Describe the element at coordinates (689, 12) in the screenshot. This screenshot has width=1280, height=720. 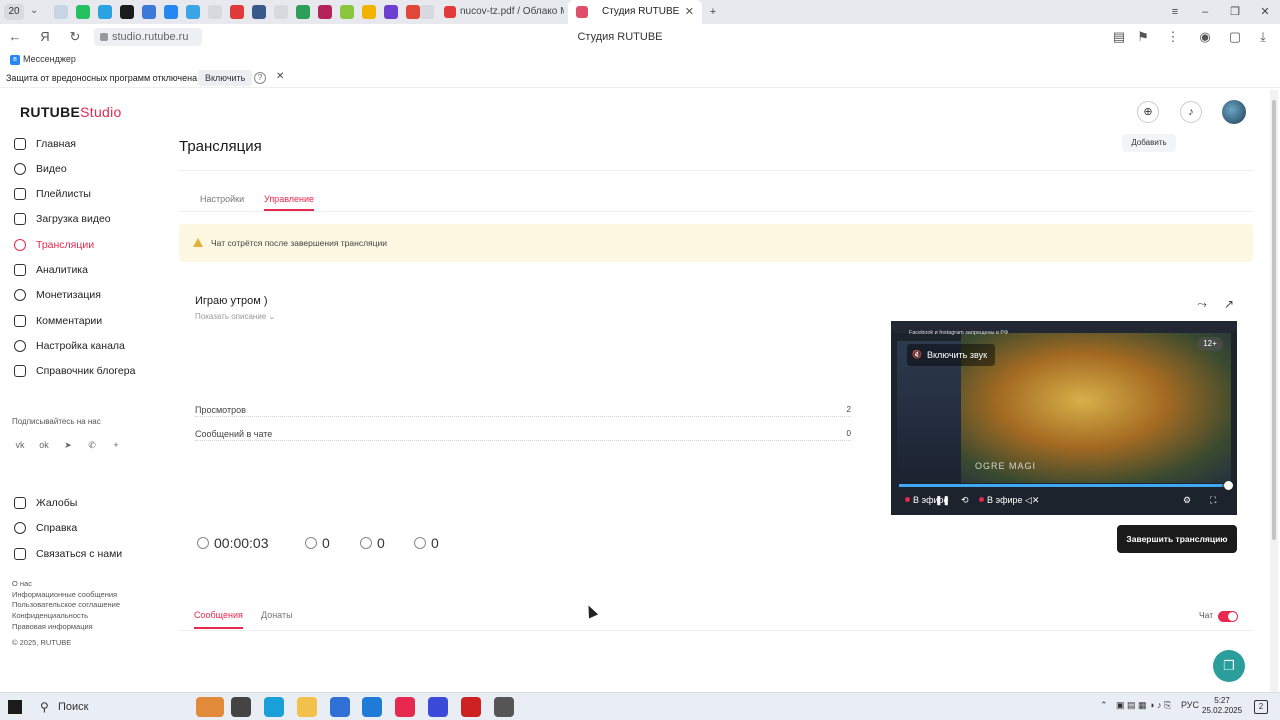
I see `close-tab-icon: ✕` at that location.